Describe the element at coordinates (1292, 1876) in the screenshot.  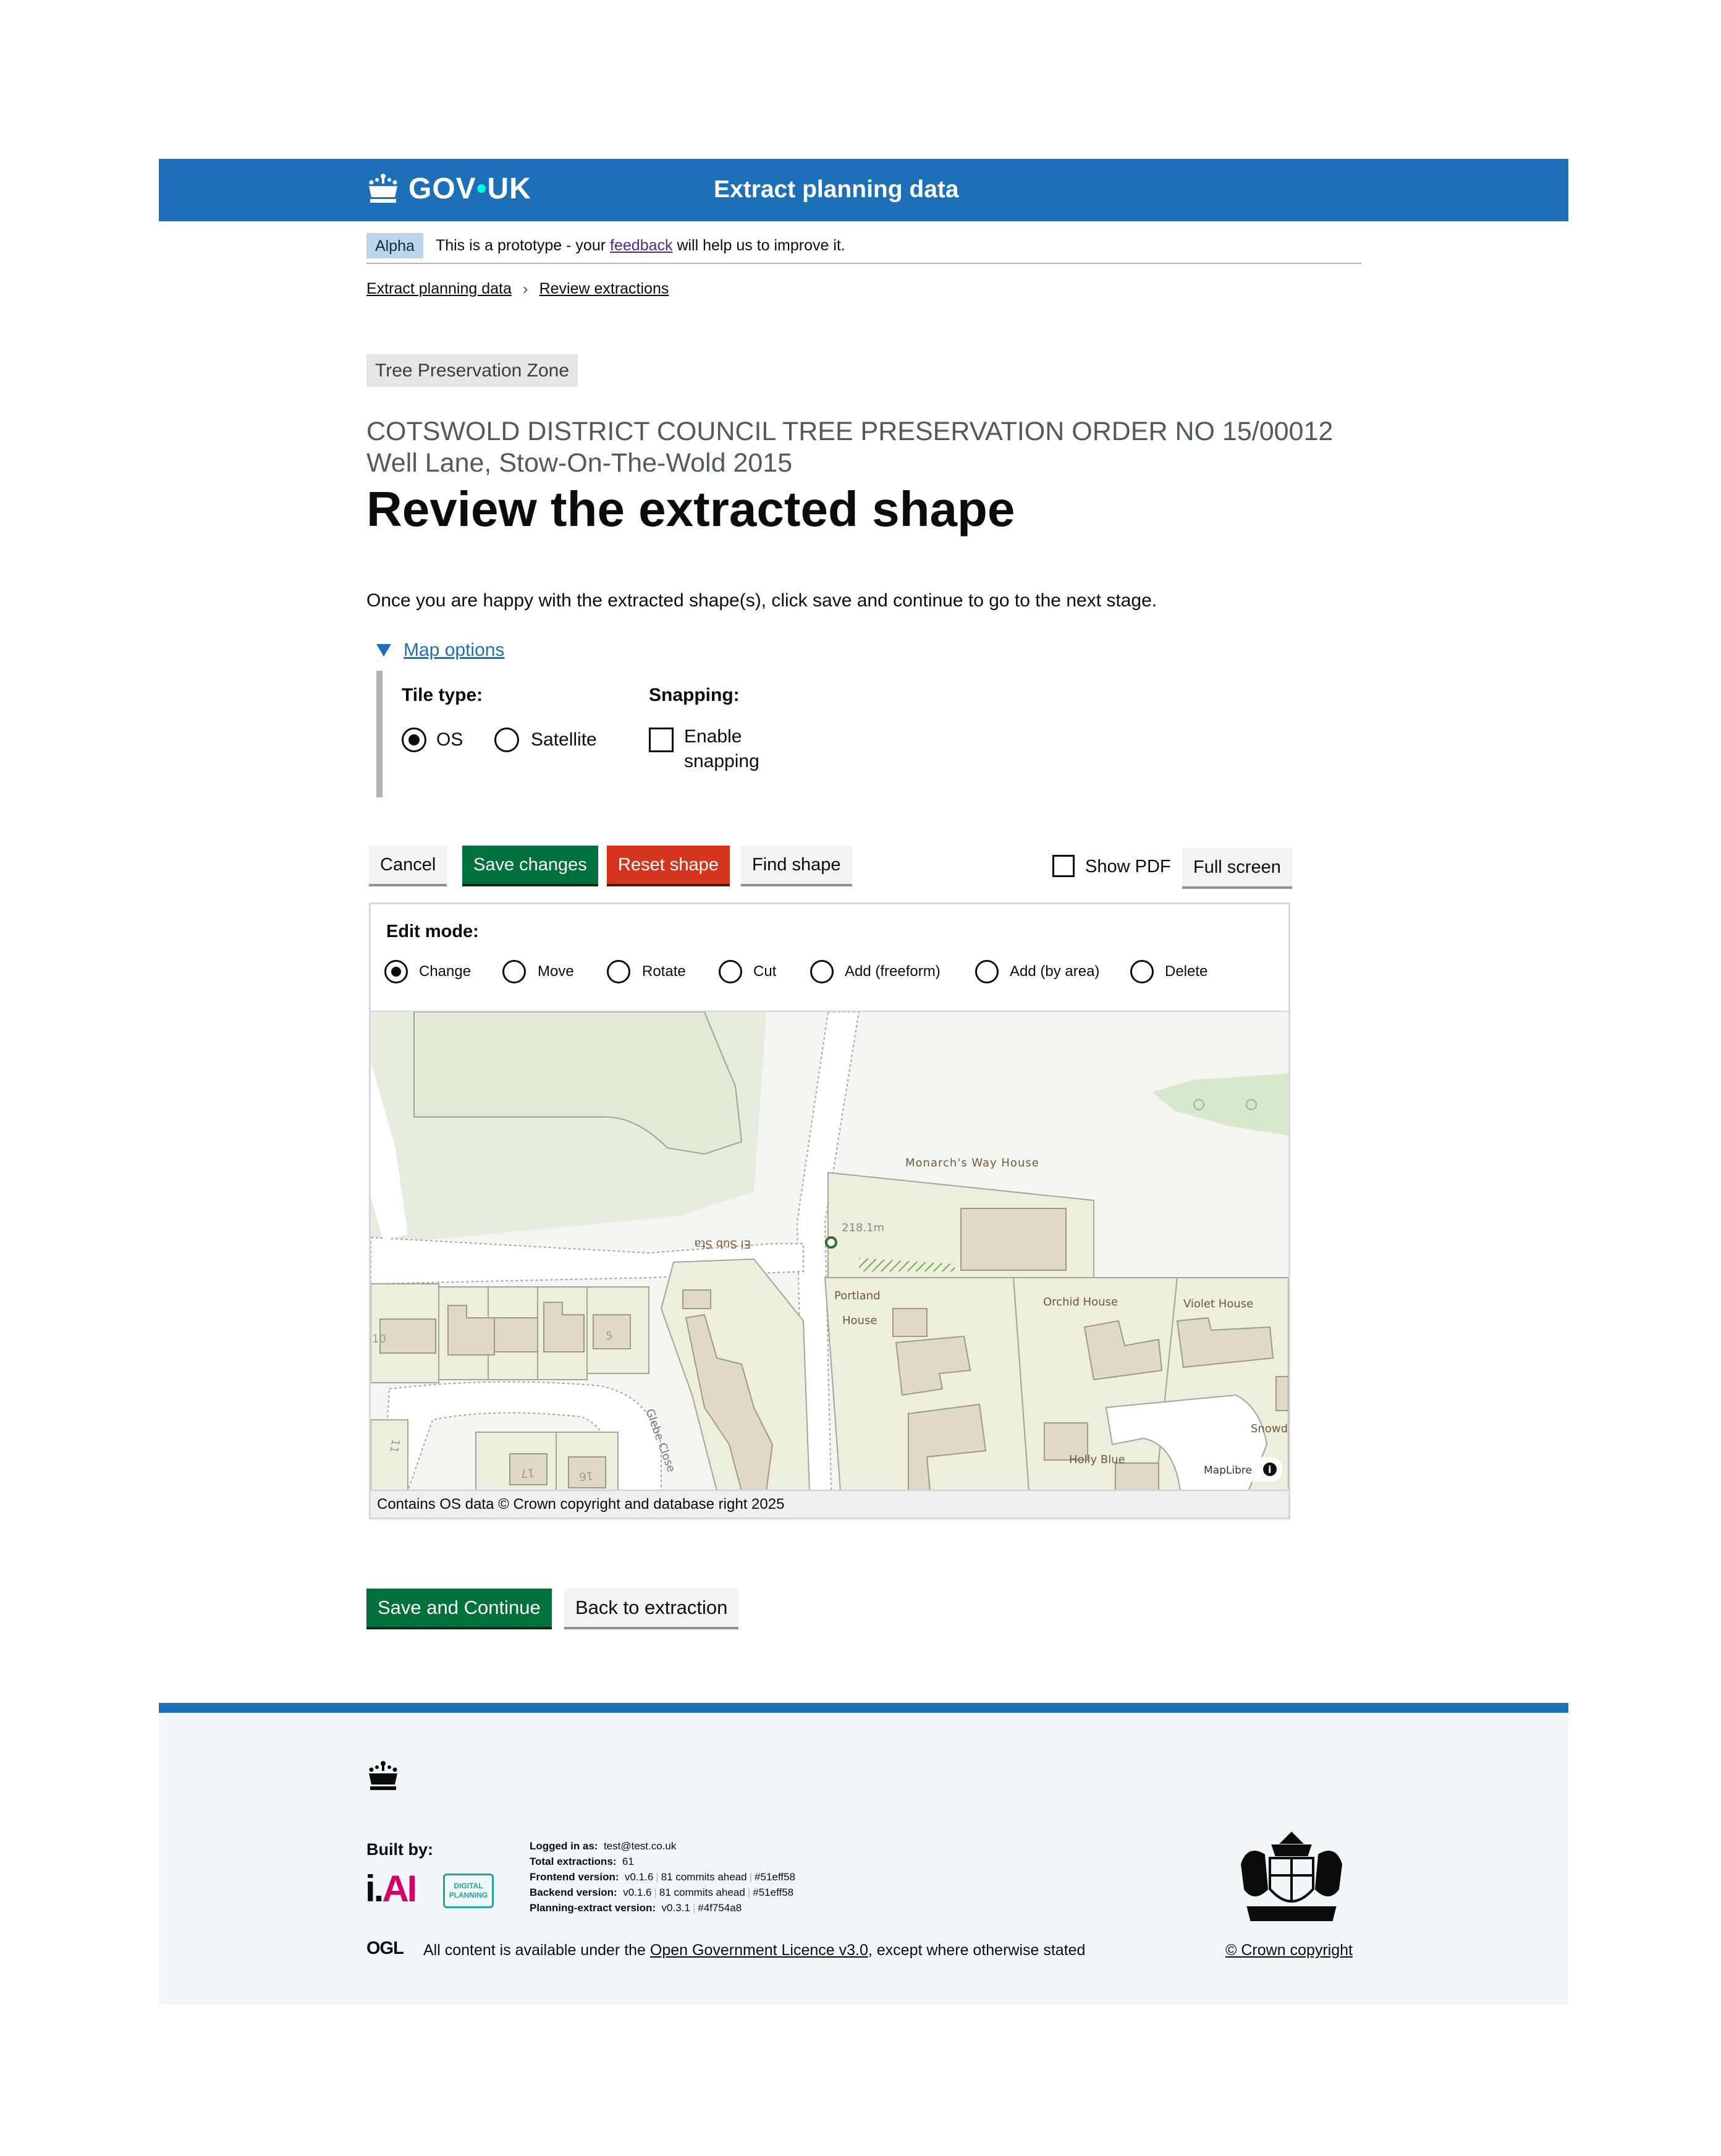
I see `royal-coat-of-arms-icon` at that location.